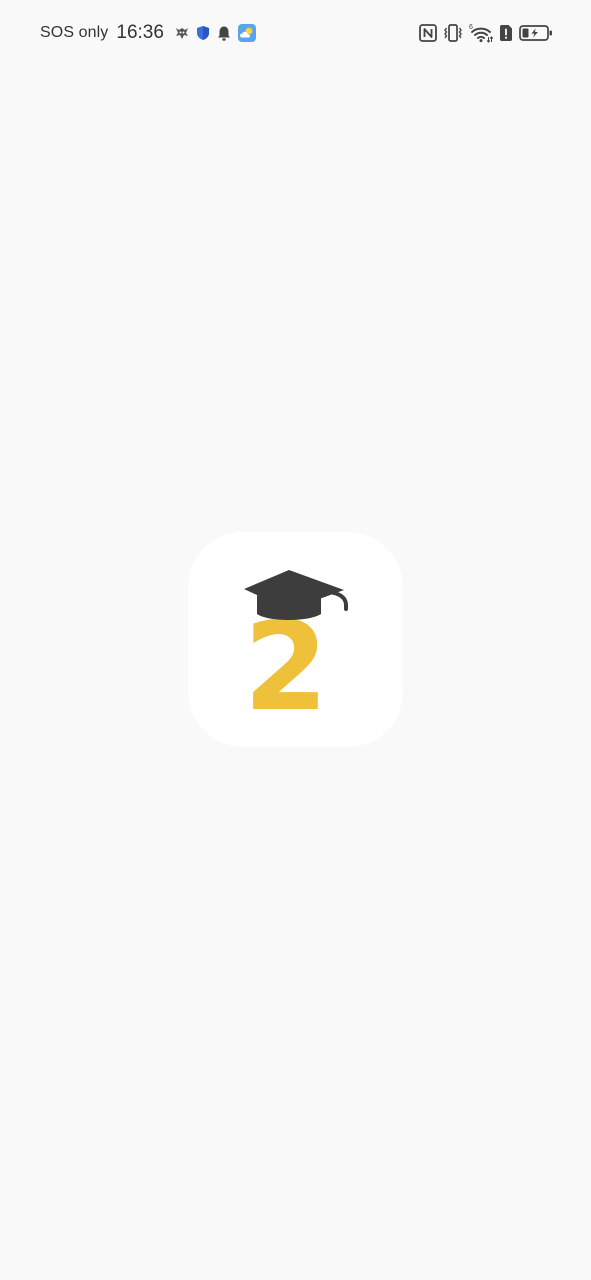 This screenshot has height=1280, width=591. Describe the element at coordinates (506, 33) in the screenshot. I see `sim-alert-icon` at that location.